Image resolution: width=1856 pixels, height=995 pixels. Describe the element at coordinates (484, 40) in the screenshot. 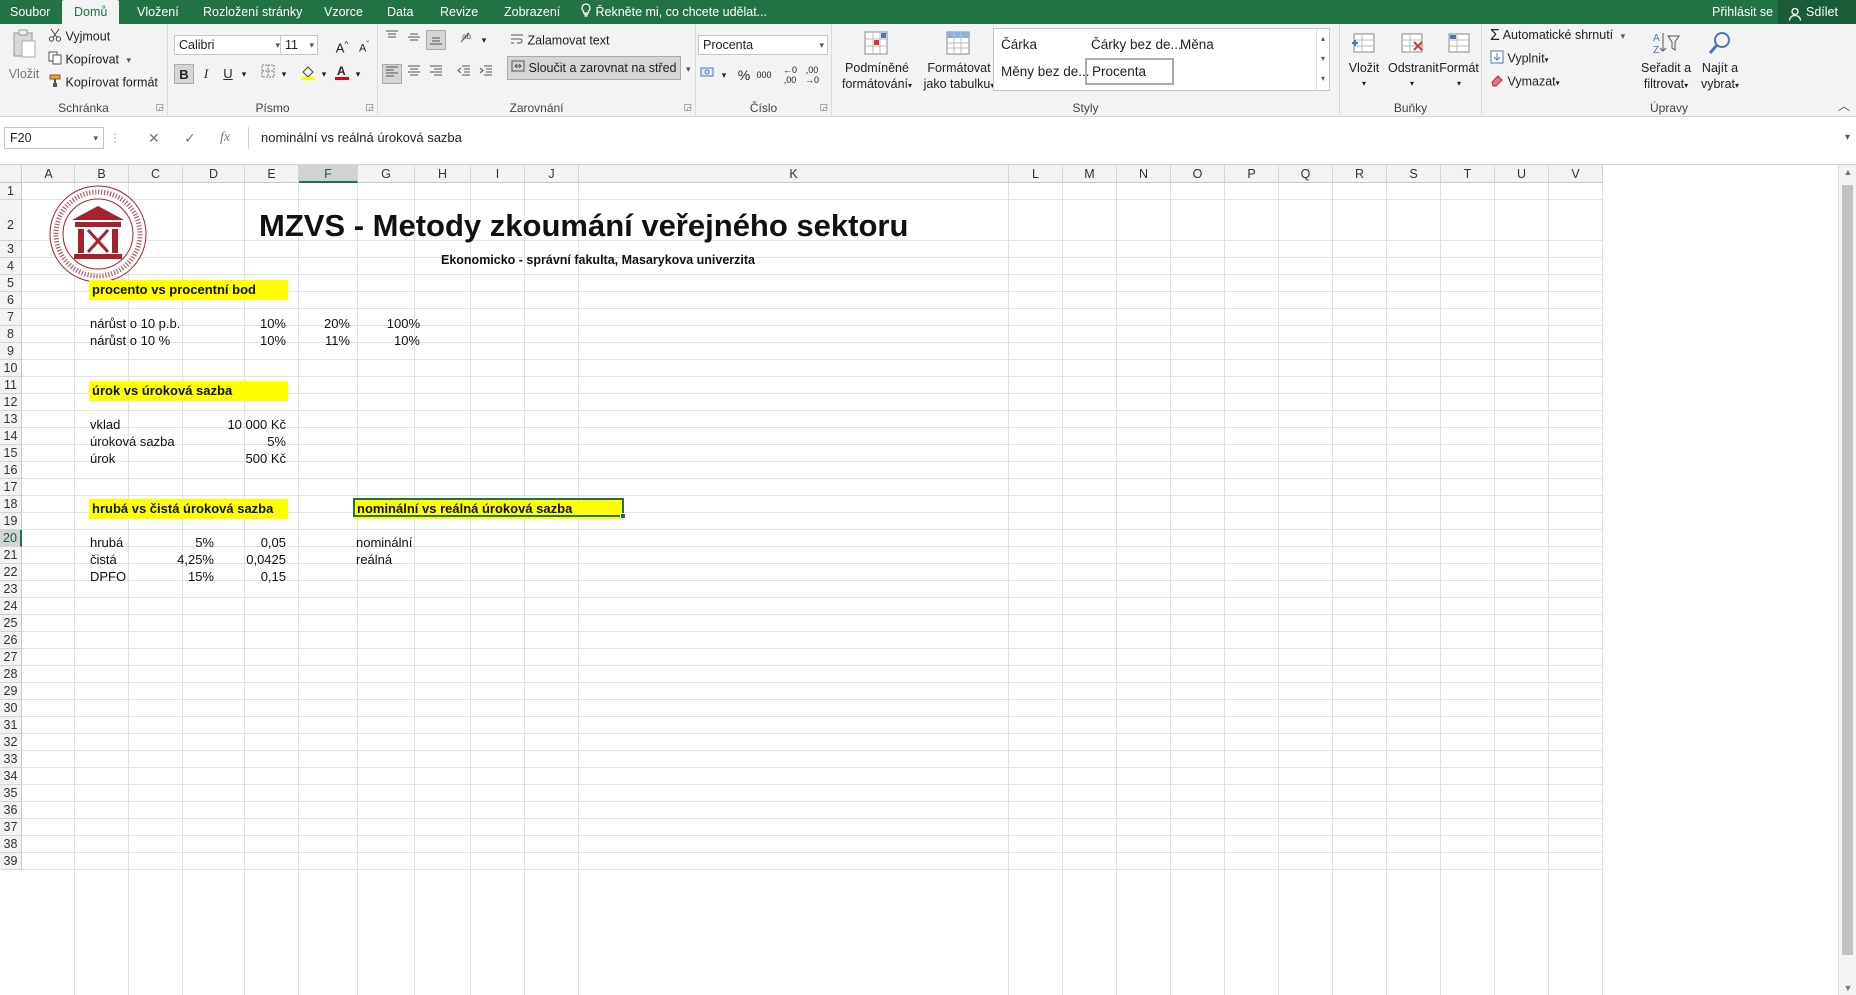

I see `orientation-dropdown-icon: ▾` at that location.